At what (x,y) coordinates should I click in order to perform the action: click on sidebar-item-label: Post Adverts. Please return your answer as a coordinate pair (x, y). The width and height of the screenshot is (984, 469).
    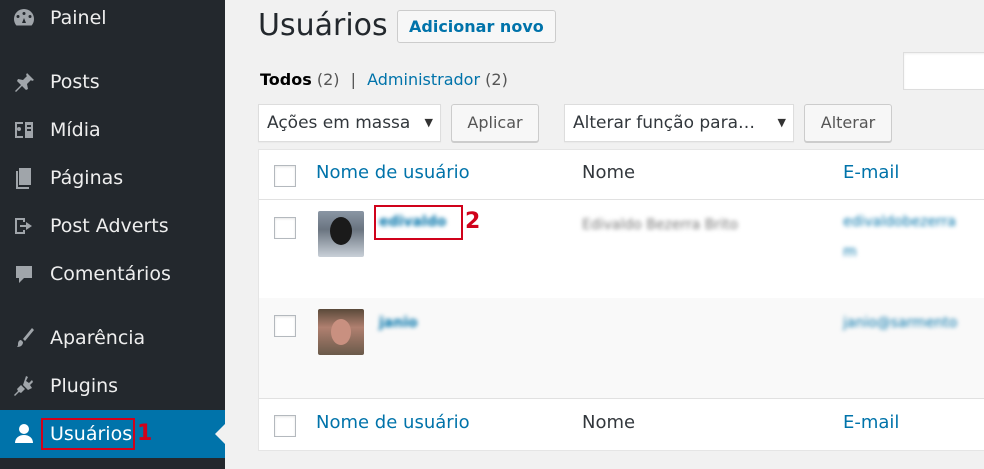
    Looking at the image, I should click on (109, 226).